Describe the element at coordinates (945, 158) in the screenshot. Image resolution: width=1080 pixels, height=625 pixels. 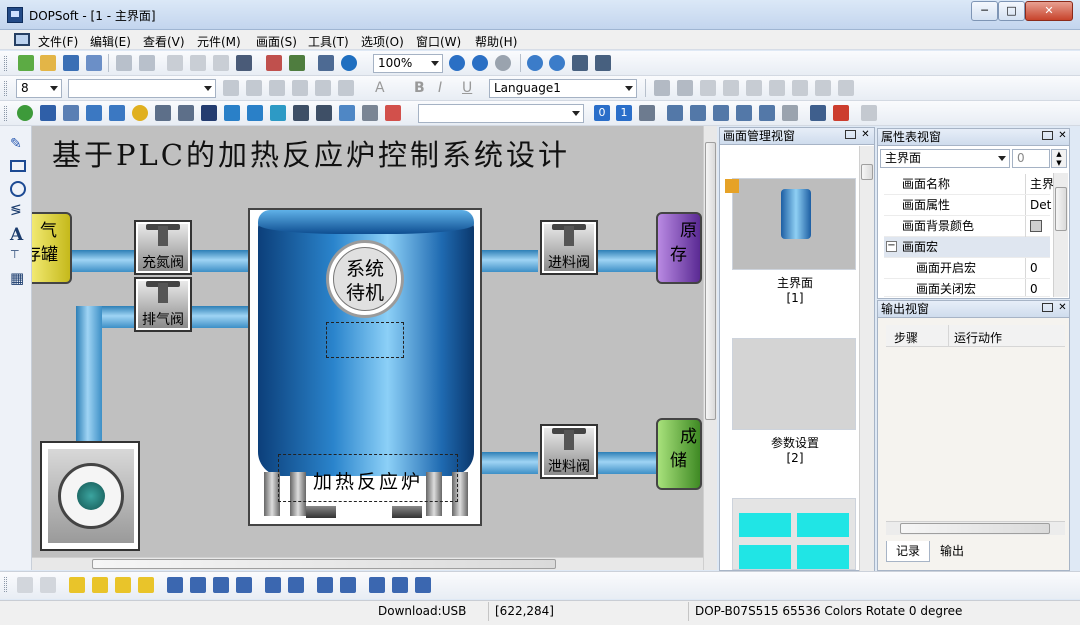
I see `object-select: 主界面` at that location.